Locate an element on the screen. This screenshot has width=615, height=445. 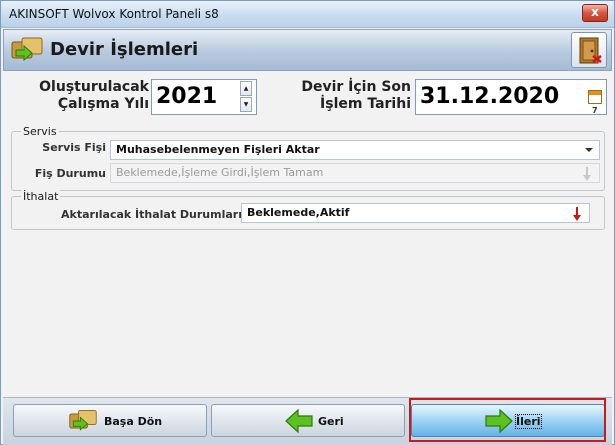
home-button: Başa Dön is located at coordinates (110, 420).